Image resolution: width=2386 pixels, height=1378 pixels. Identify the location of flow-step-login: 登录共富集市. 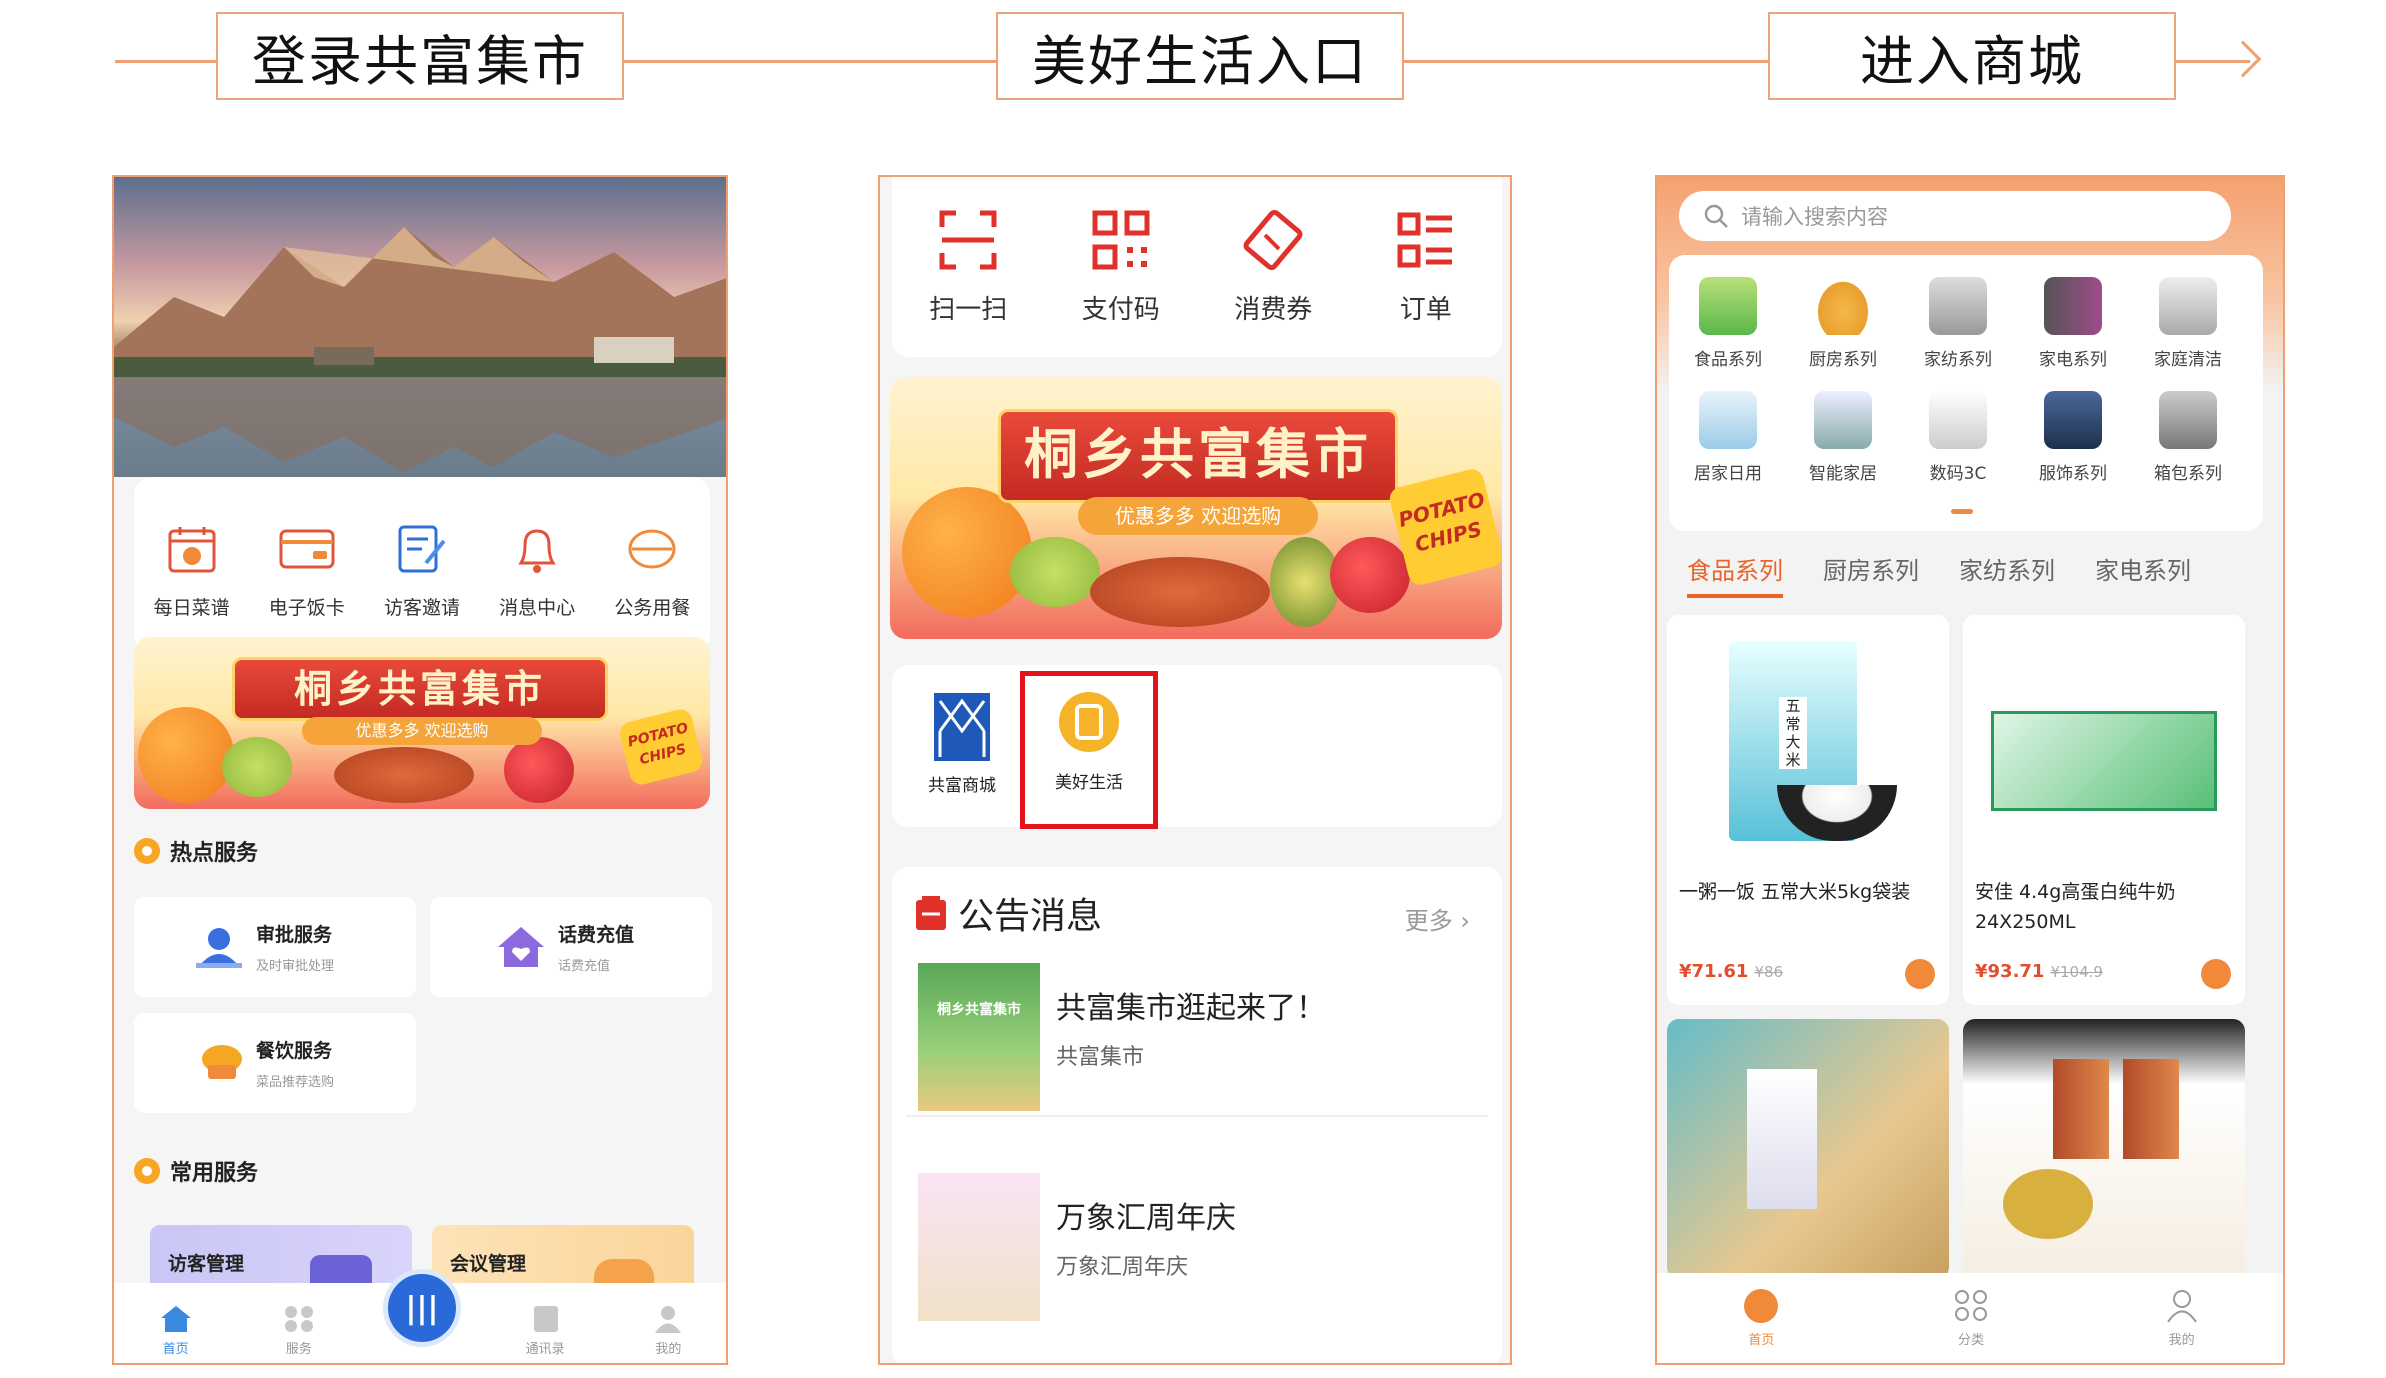
(420, 56).